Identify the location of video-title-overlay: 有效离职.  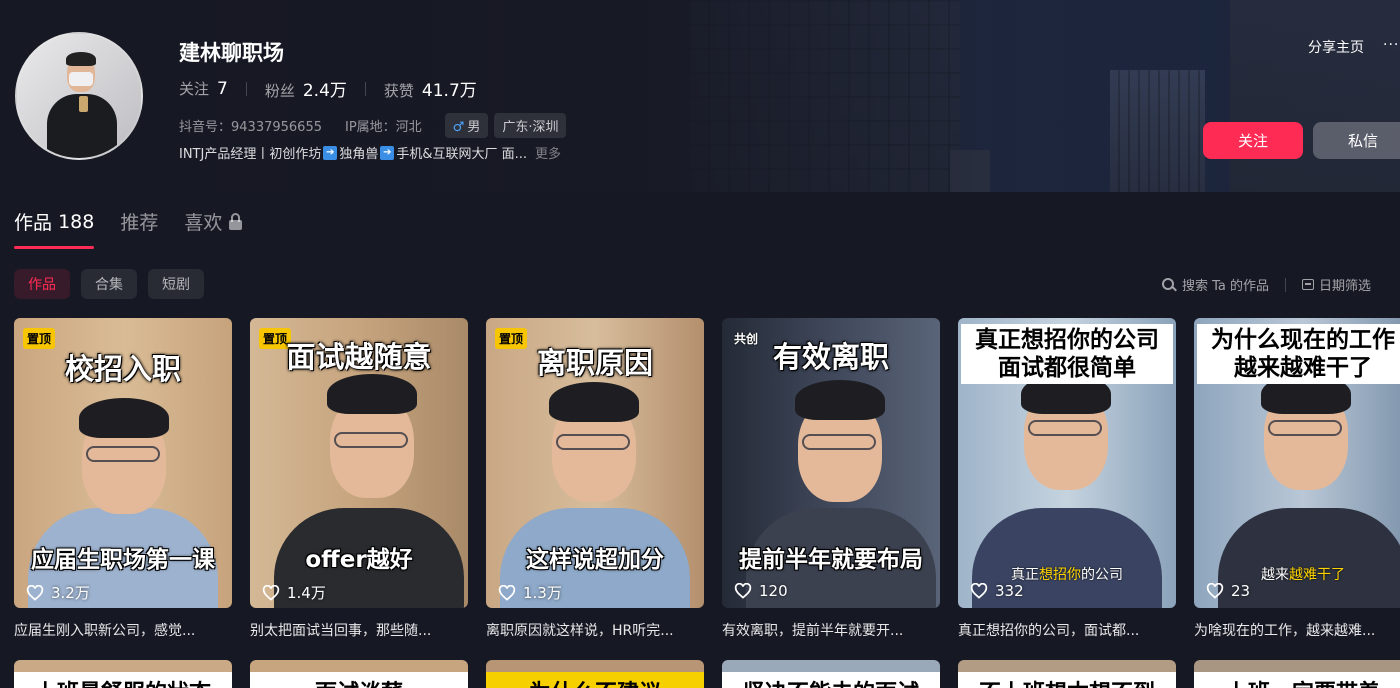
(830, 357).